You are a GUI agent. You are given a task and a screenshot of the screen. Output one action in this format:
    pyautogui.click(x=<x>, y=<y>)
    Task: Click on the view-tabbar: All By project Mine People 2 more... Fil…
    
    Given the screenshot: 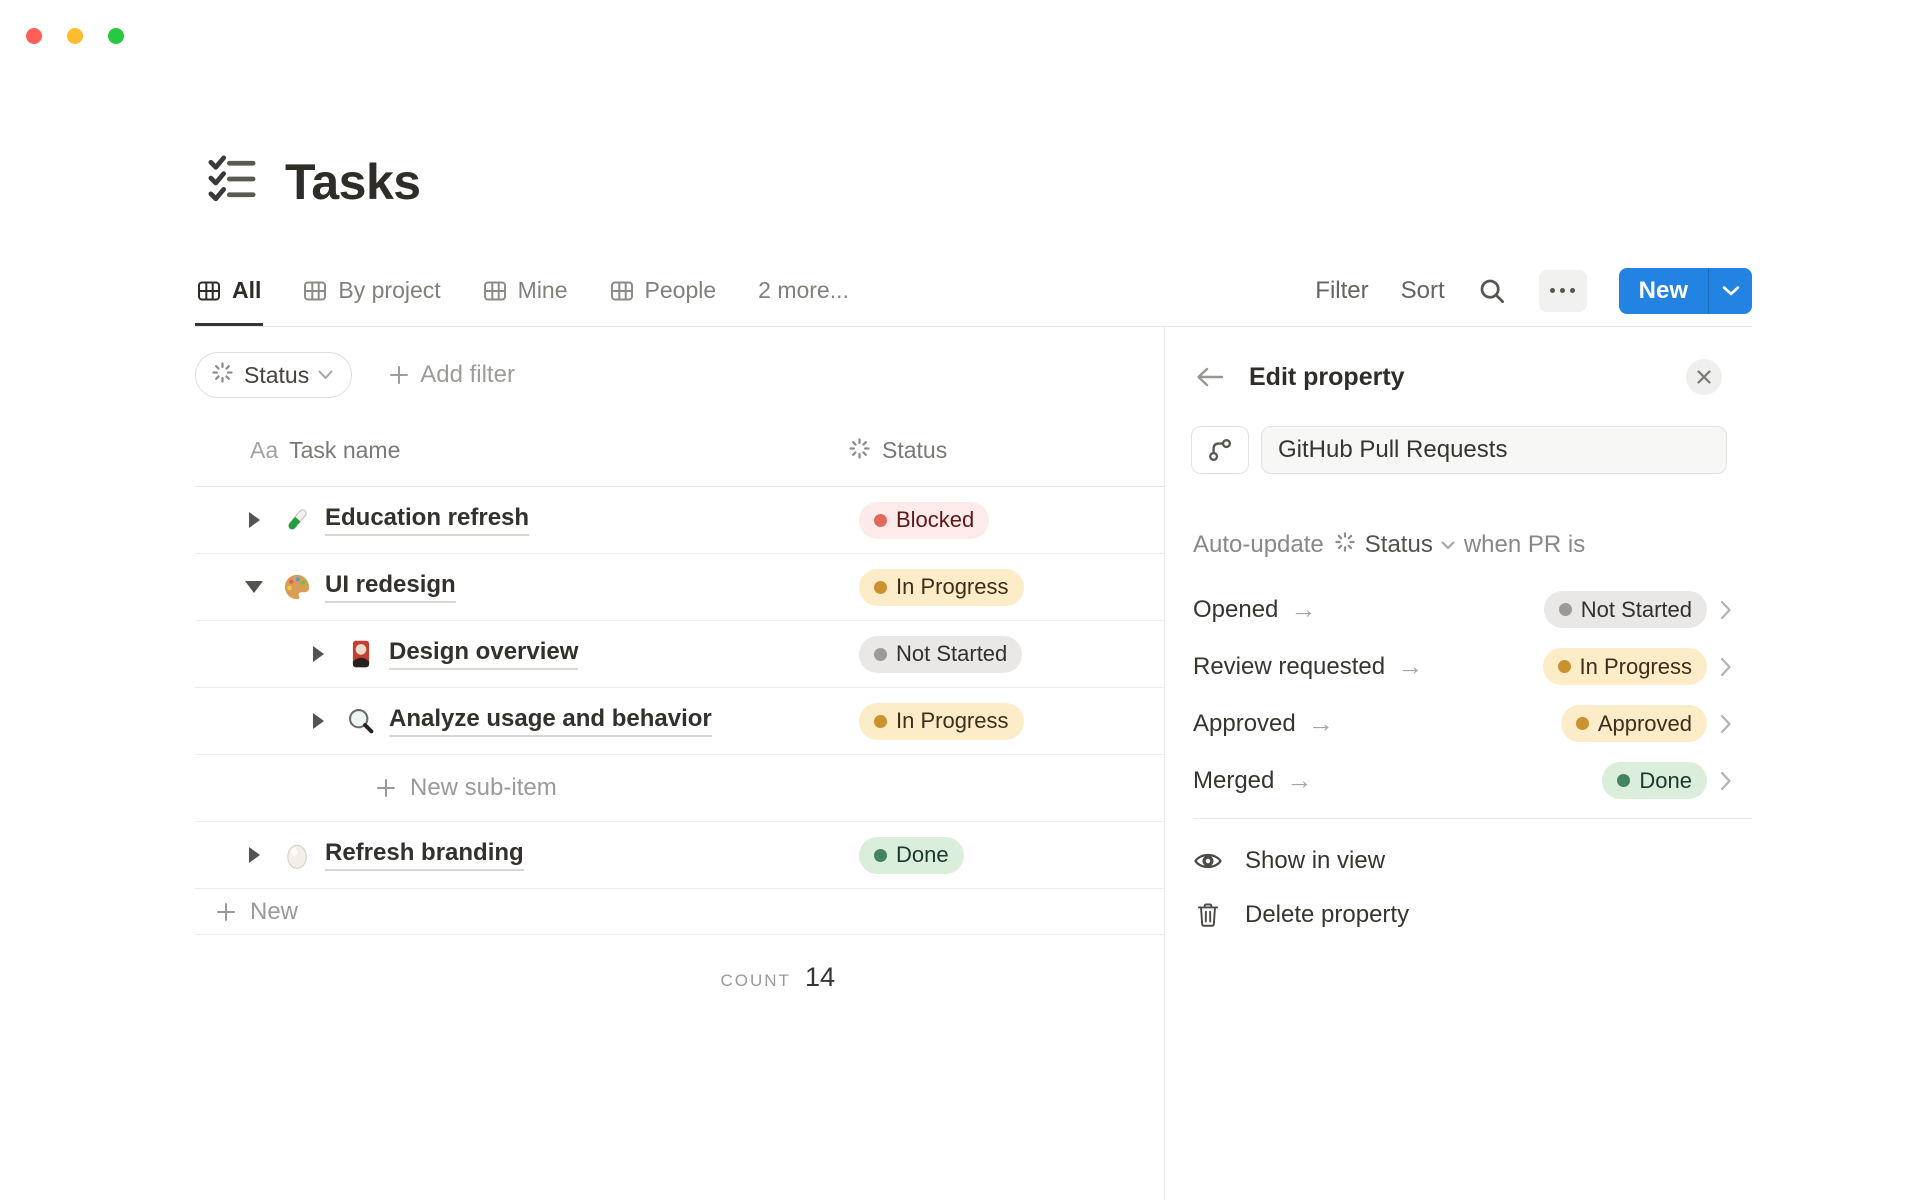 What is the action you would take?
    pyautogui.click(x=973, y=291)
    